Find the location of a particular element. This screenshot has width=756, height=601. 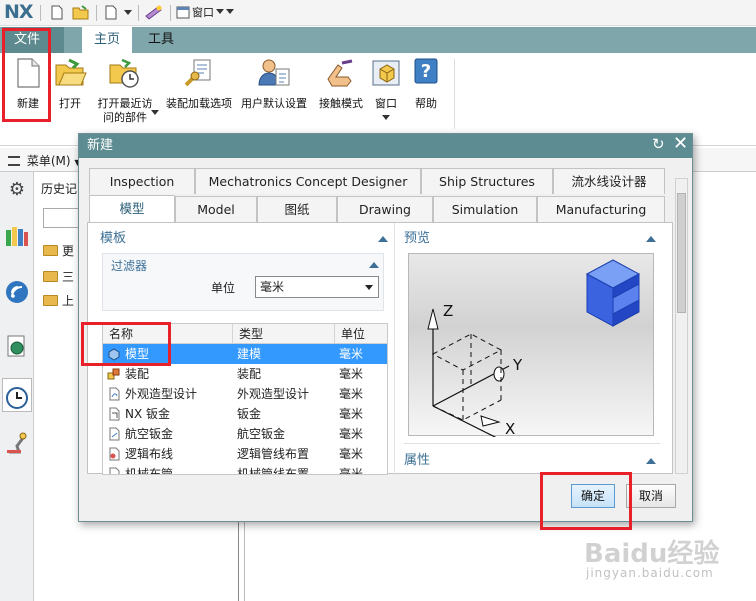

cell-name: 外观造型设计 is located at coordinates (161, 394).